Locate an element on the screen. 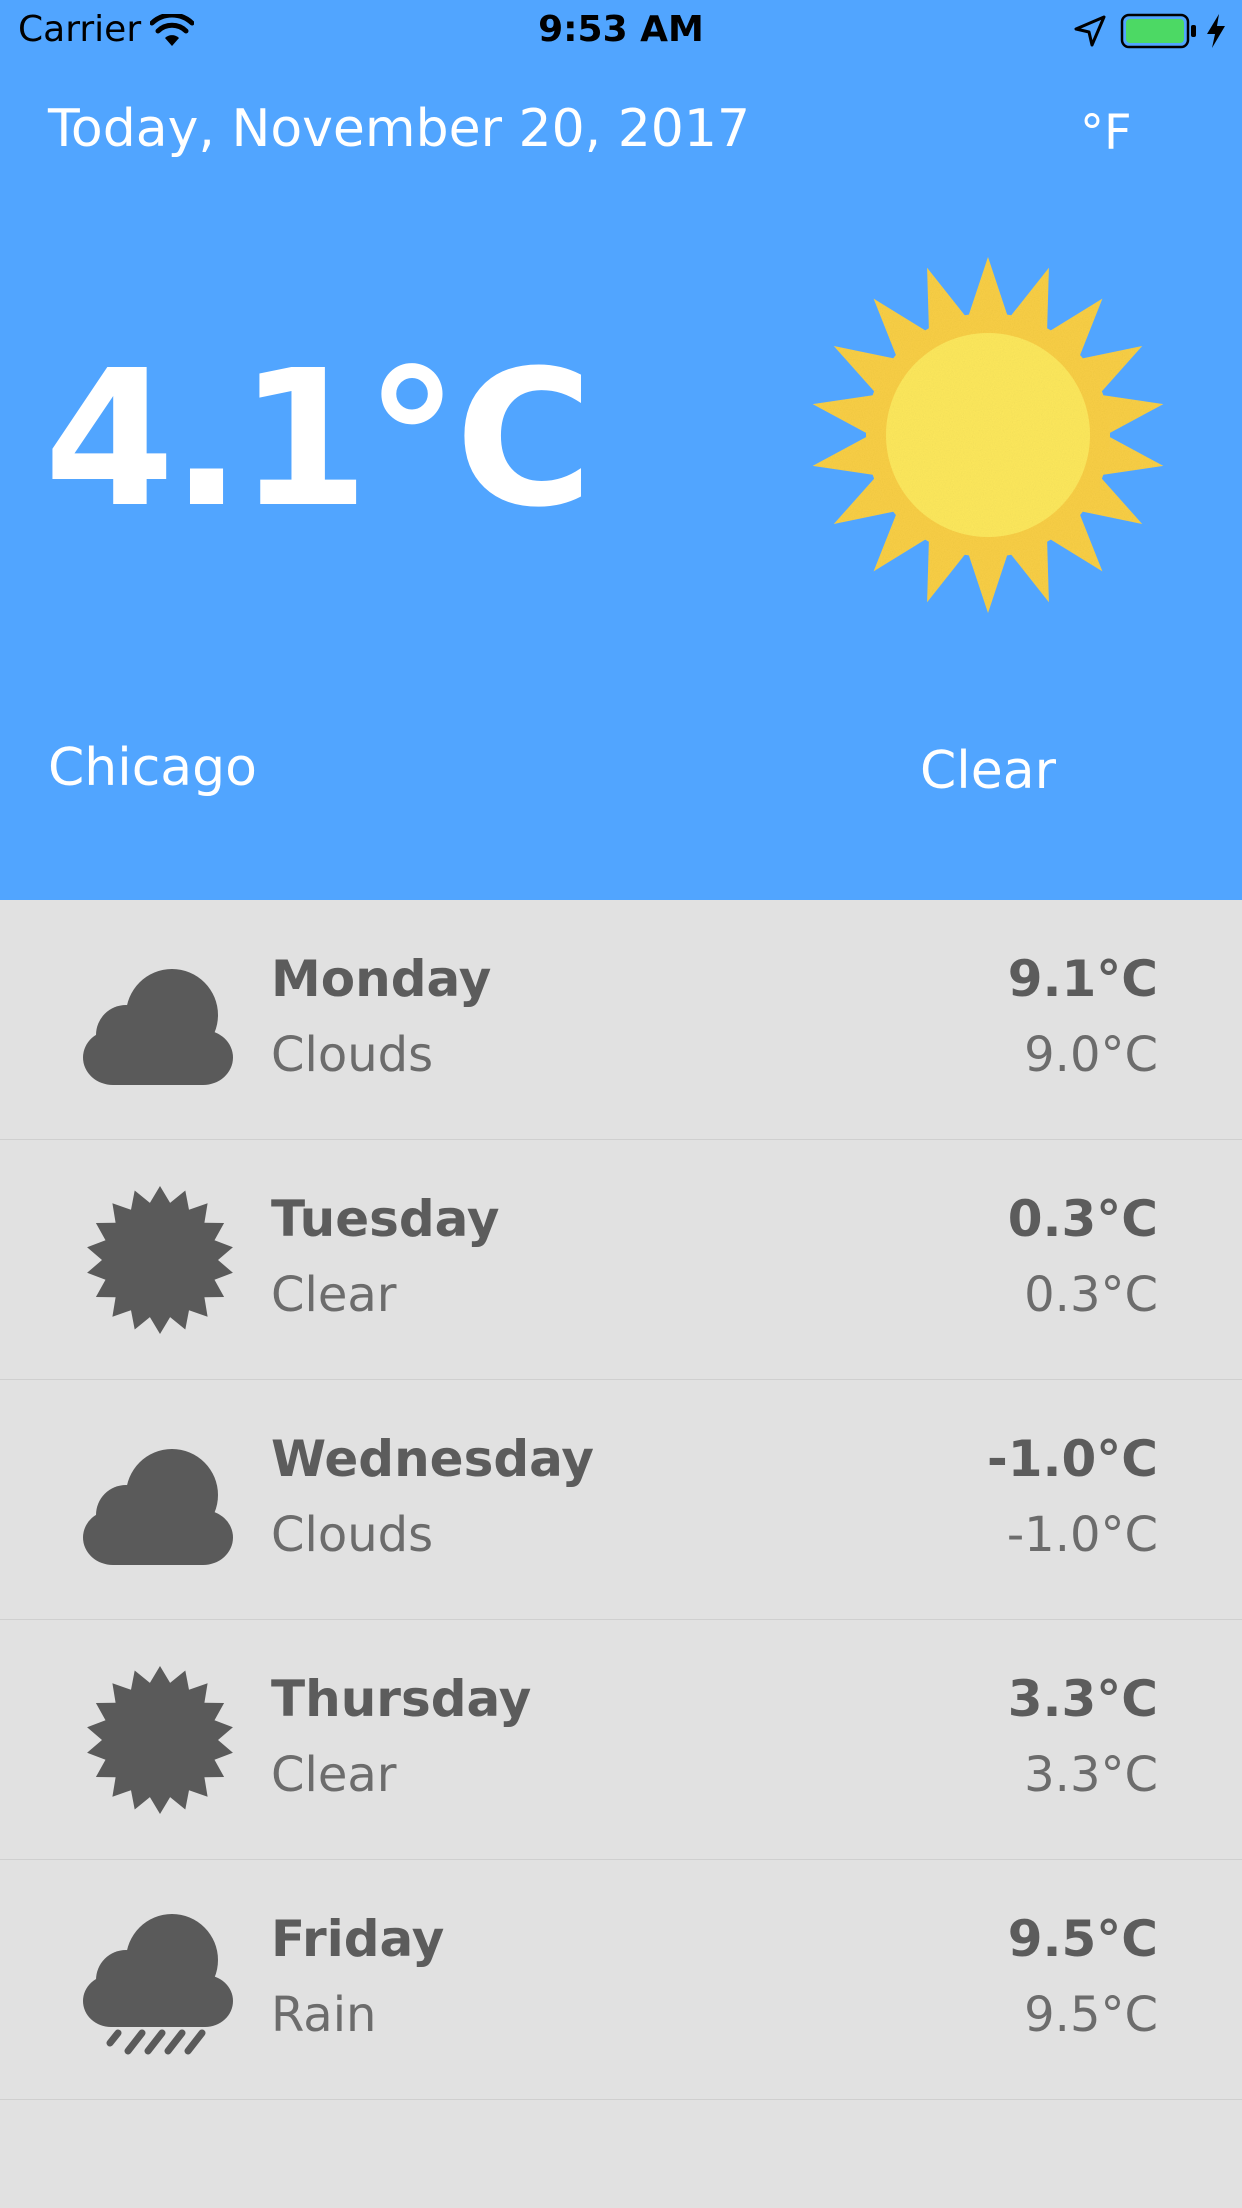 Image resolution: width=1242 pixels, height=2208 pixels. forecast-high-temp: -1.0°C is located at coordinates (1072, 1459).